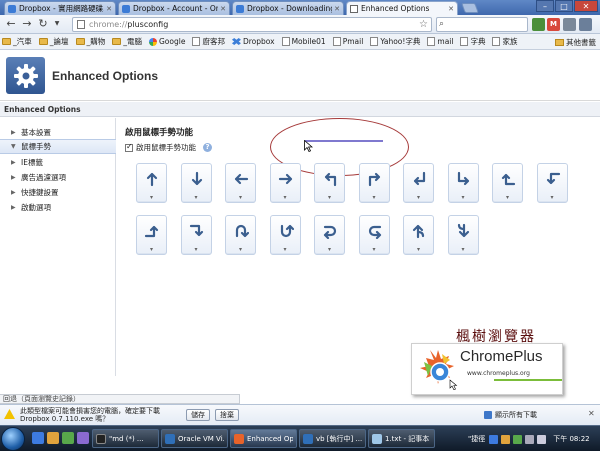  What do you see at coordinates (571, 439) in the screenshot?
I see `clock: 下午 08:22` at bounding box center [571, 439].